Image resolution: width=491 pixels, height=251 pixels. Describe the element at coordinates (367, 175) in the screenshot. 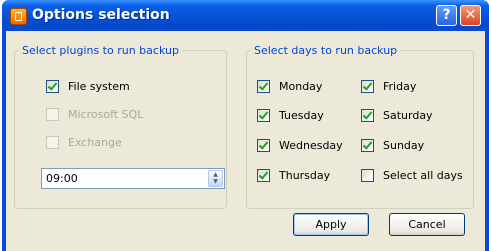

I see `checkbox-unchecked-icon` at that location.